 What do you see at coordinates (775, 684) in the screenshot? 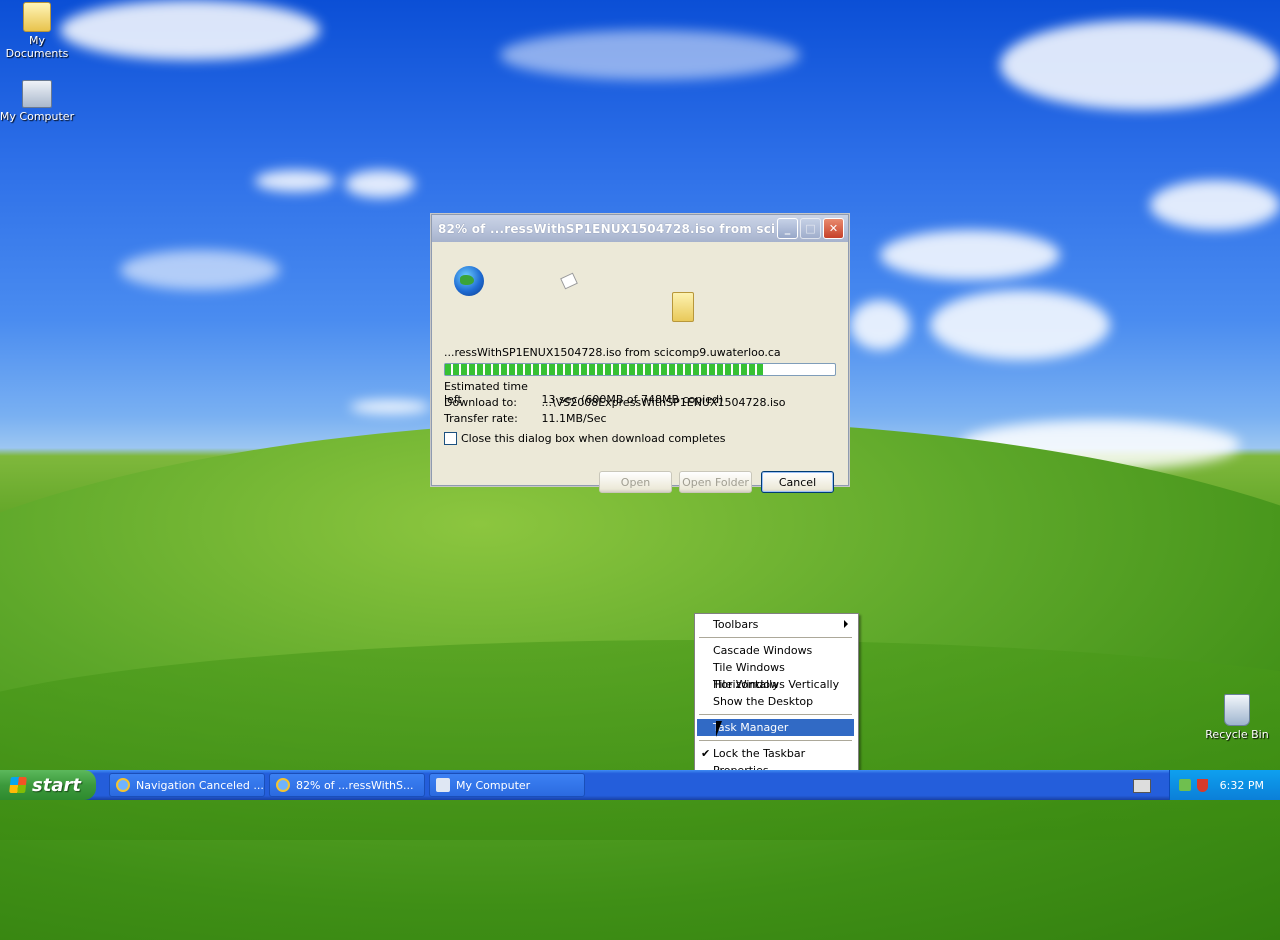
I see `menu-item-tile-vertically: Tile Windows Vertically` at bounding box center [775, 684].